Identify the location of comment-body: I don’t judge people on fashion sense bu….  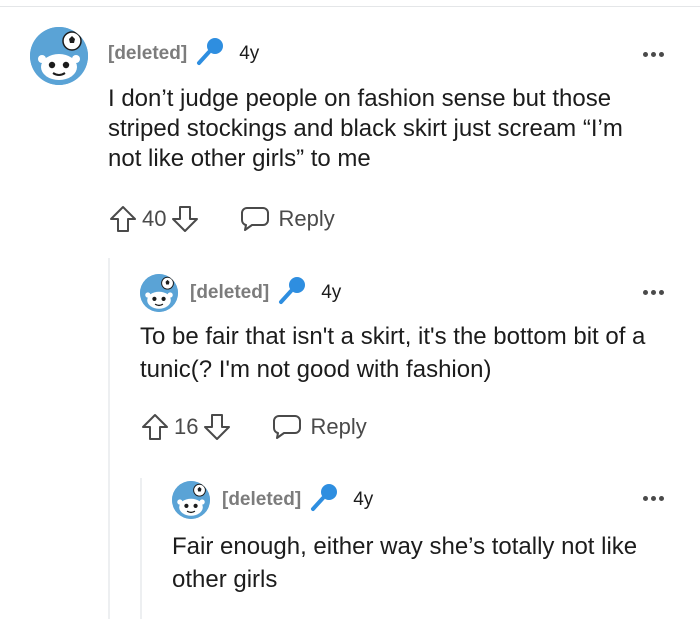
(365, 128).